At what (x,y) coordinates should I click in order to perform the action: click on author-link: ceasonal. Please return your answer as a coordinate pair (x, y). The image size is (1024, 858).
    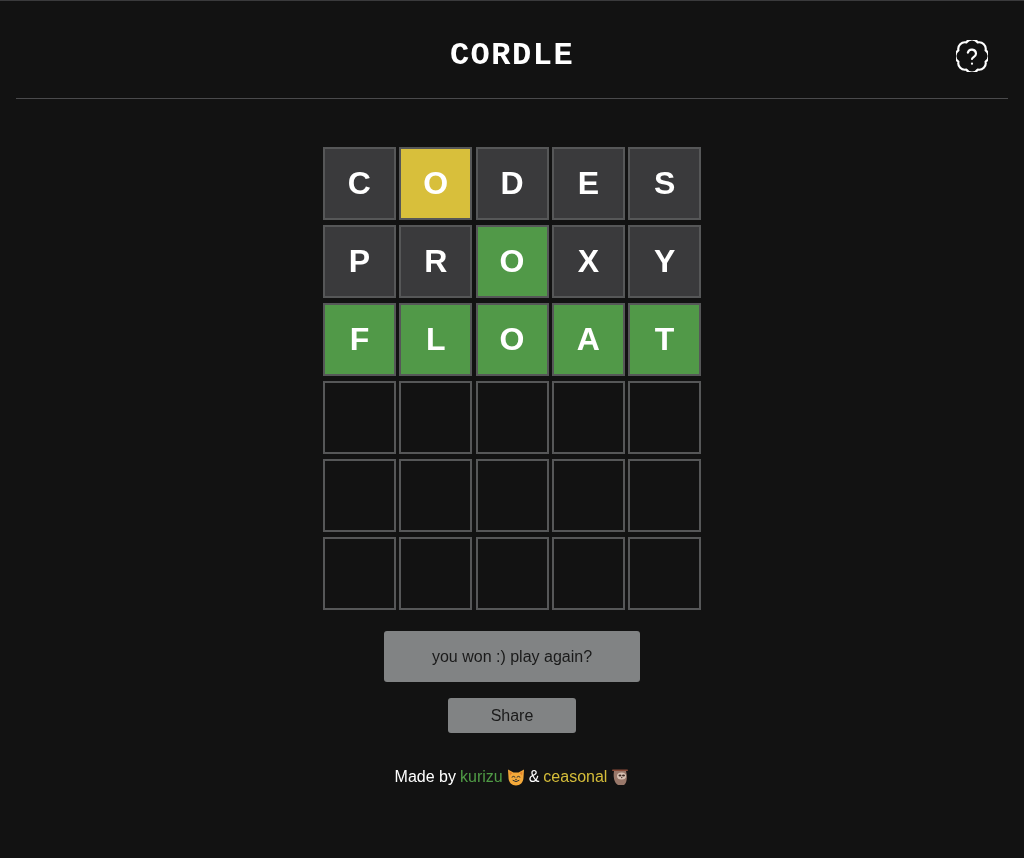
    Looking at the image, I should click on (575, 777).